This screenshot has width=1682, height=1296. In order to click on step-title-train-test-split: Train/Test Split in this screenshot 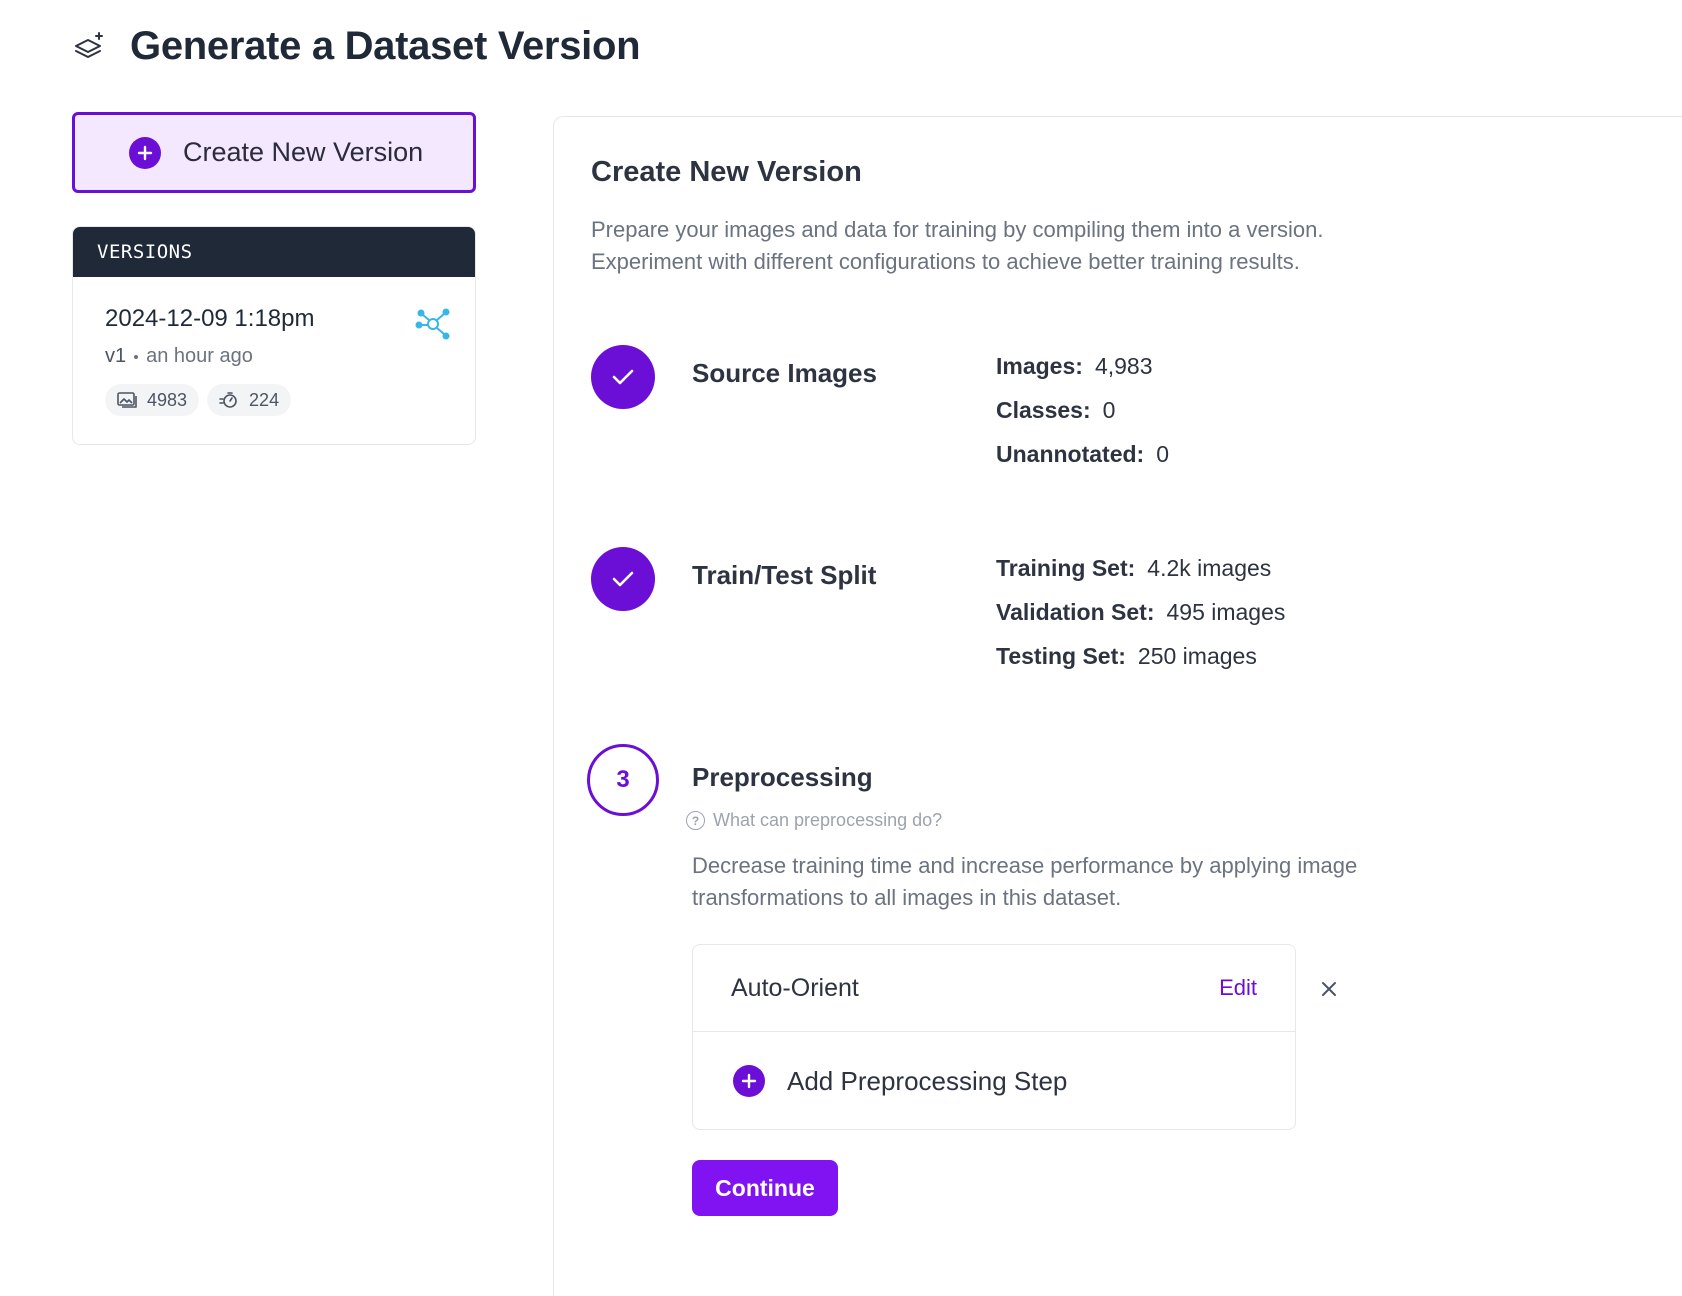, I will do `click(784, 575)`.